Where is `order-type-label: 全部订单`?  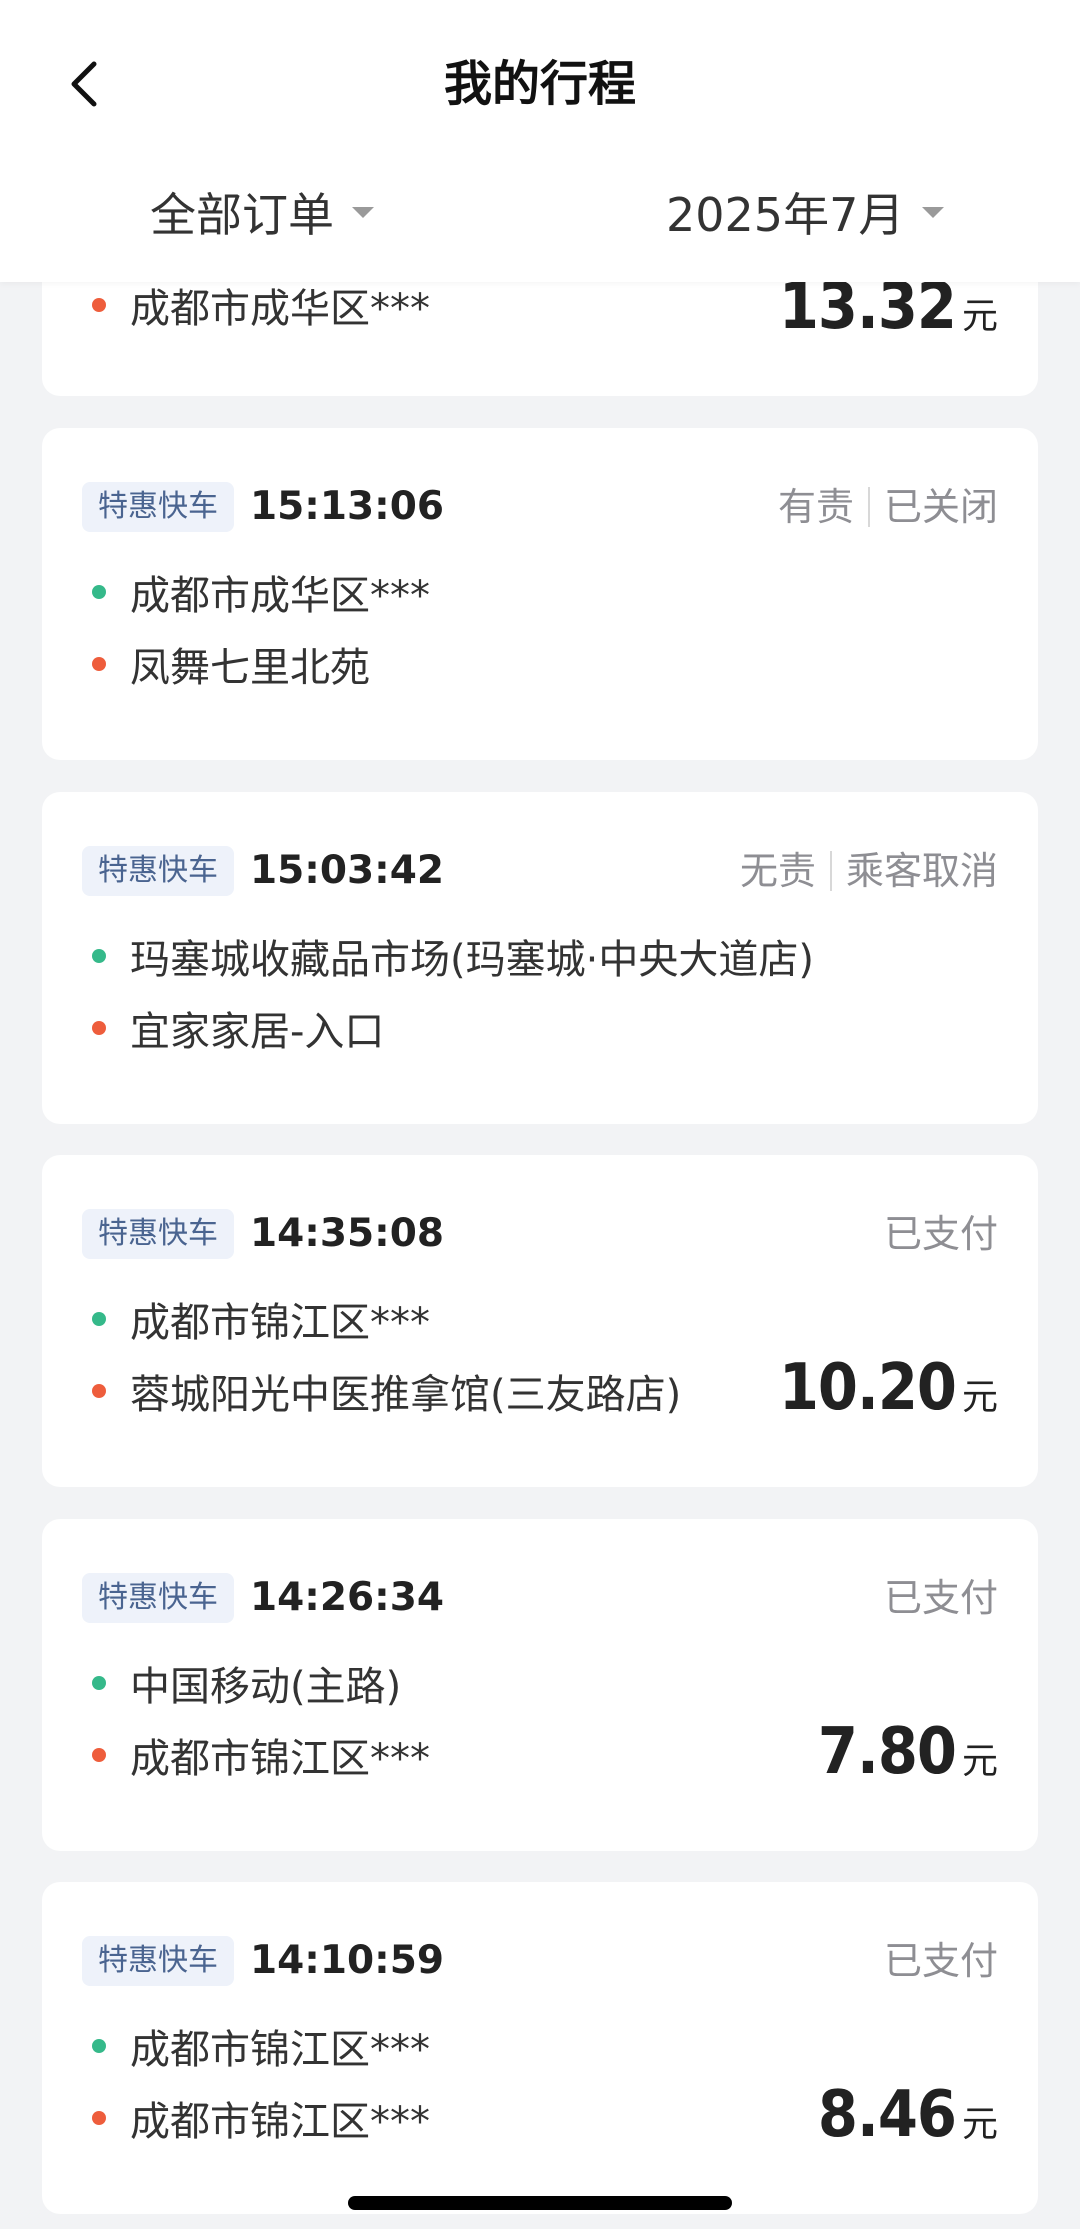
order-type-label: 全部订单 is located at coordinates (242, 215).